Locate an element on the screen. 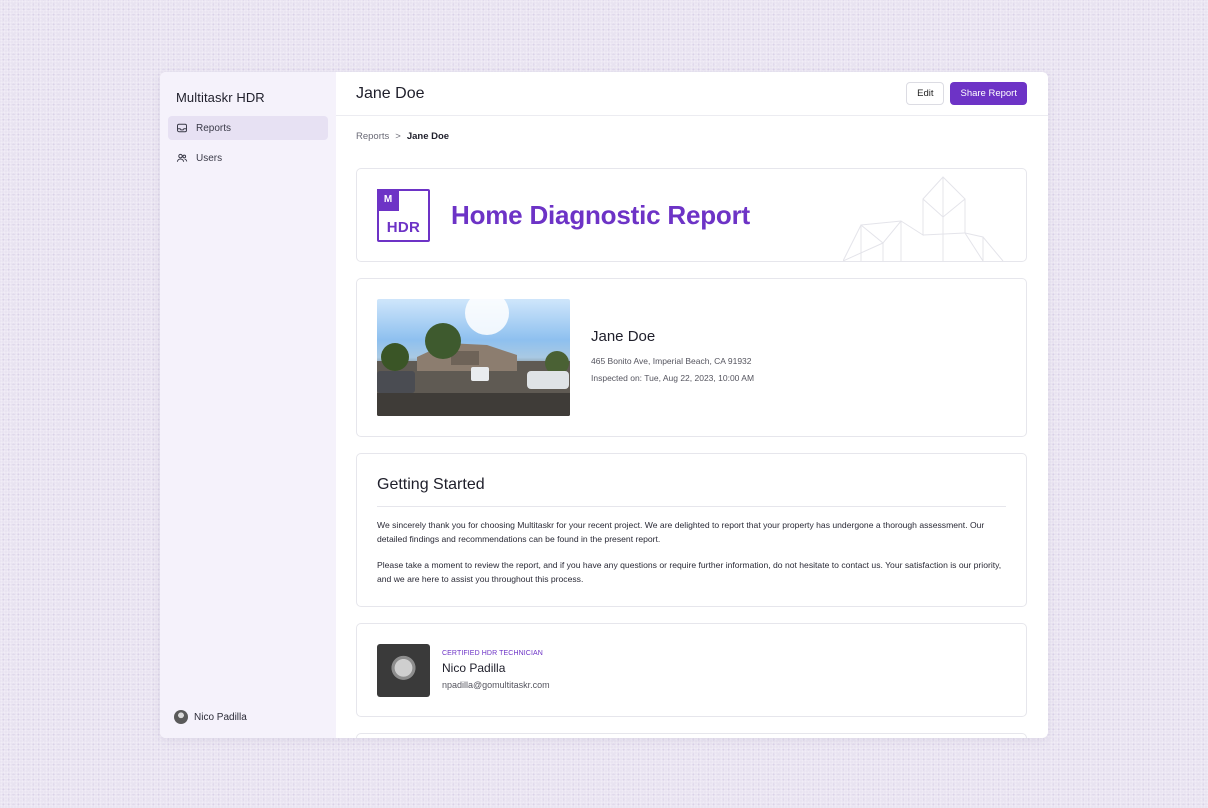  technician-photo is located at coordinates (403, 670).